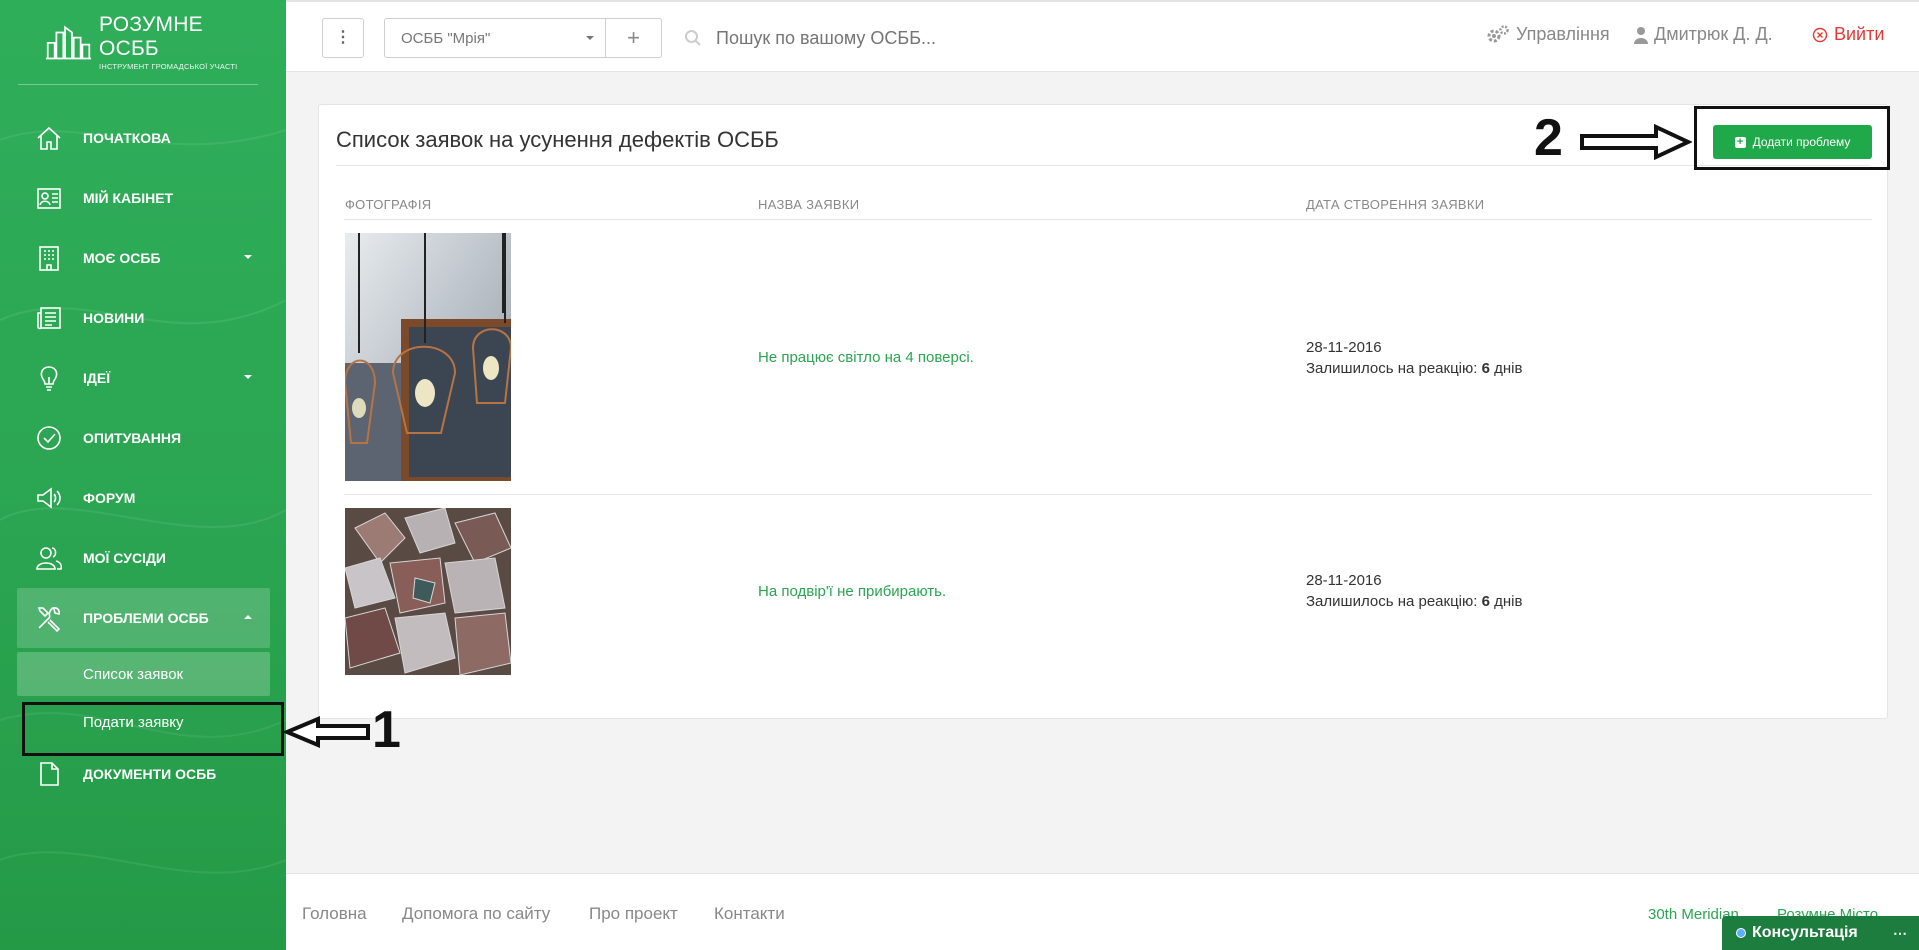 The width and height of the screenshot is (1919, 950). What do you see at coordinates (428, 357) in the screenshot?
I see `request-photo-lamps` at bounding box center [428, 357].